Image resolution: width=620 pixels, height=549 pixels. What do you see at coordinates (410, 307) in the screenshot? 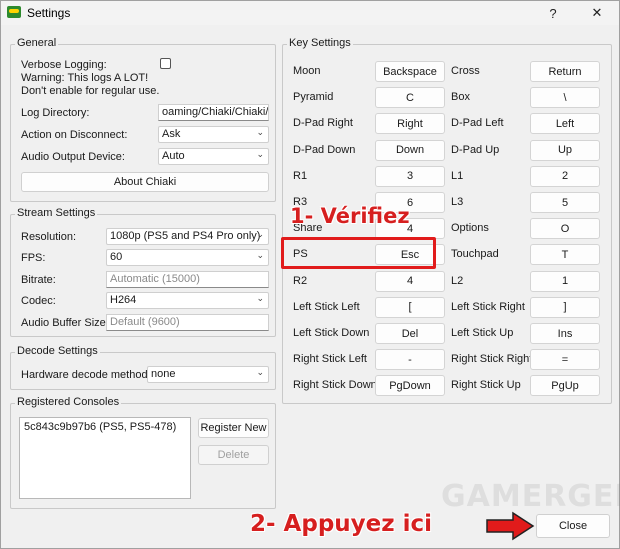
I see `key-binding-button-left-9: [` at bounding box center [410, 307].